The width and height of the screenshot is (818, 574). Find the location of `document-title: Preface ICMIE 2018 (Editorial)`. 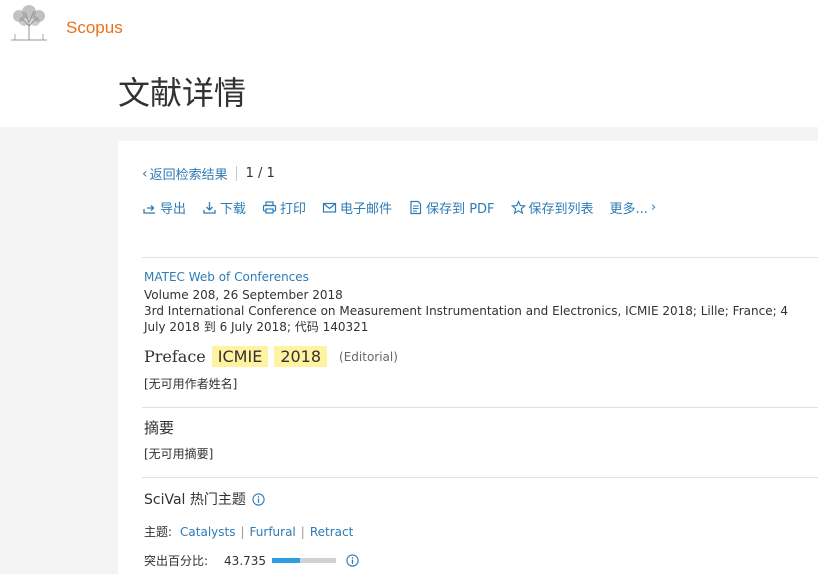

document-title: Preface ICMIE 2018 (Editorial) is located at coordinates (271, 356).